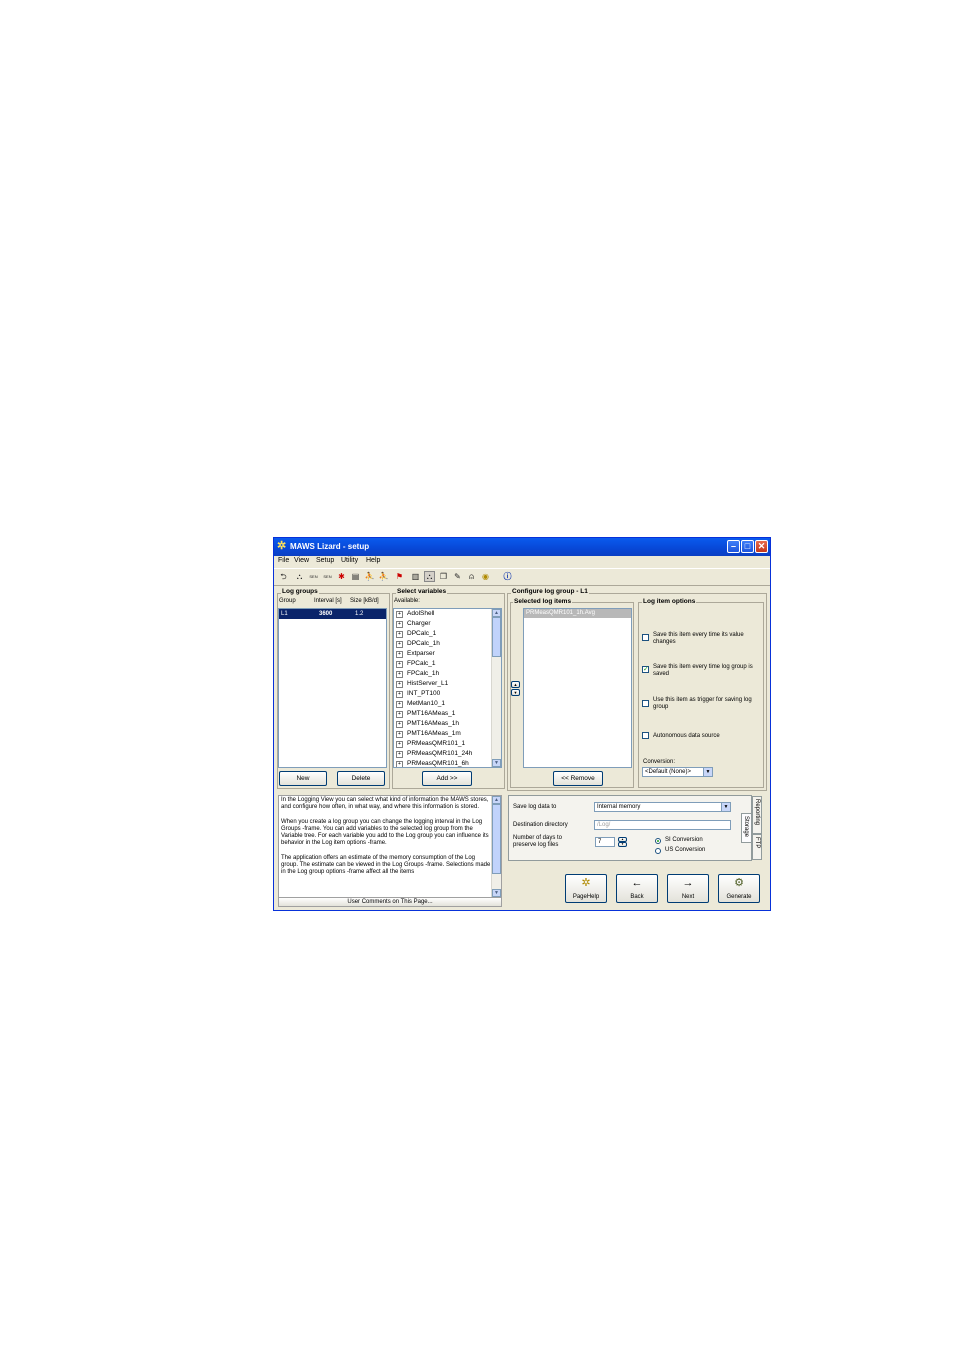  What do you see at coordinates (330, 546) in the screenshot?
I see `window-title: MAWS Lizard - setup` at bounding box center [330, 546].